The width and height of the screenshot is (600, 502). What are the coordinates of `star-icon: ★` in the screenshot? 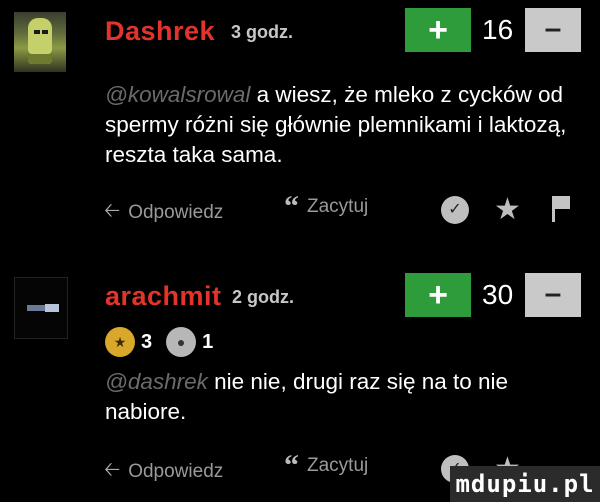 It's located at (507, 209).